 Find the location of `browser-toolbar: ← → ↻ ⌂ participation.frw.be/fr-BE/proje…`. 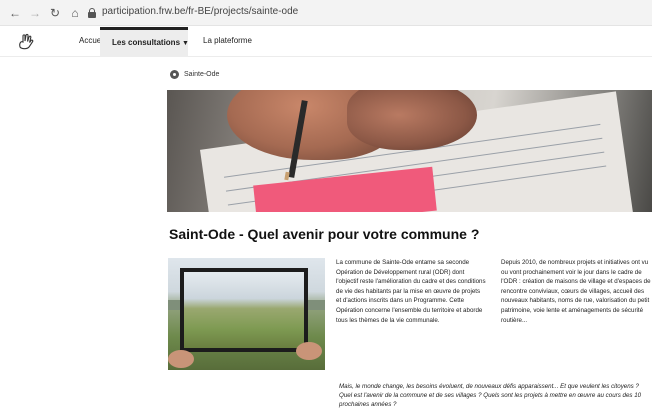

browser-toolbar: ← → ↻ ⌂ participation.frw.be/fr-BE/proje… is located at coordinates (326, 13).